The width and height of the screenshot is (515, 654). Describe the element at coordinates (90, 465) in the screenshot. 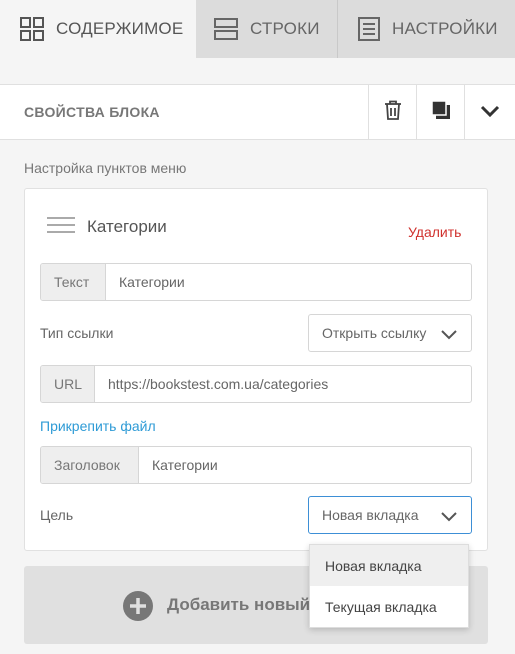

I see `heading-addon: Заголовок` at that location.